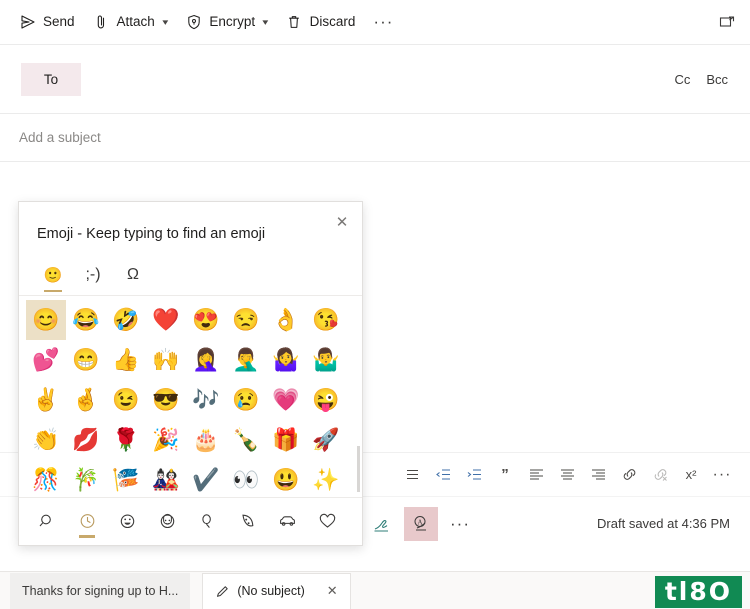 This screenshot has width=750, height=609. I want to click on heart-icon, so click(327, 522).